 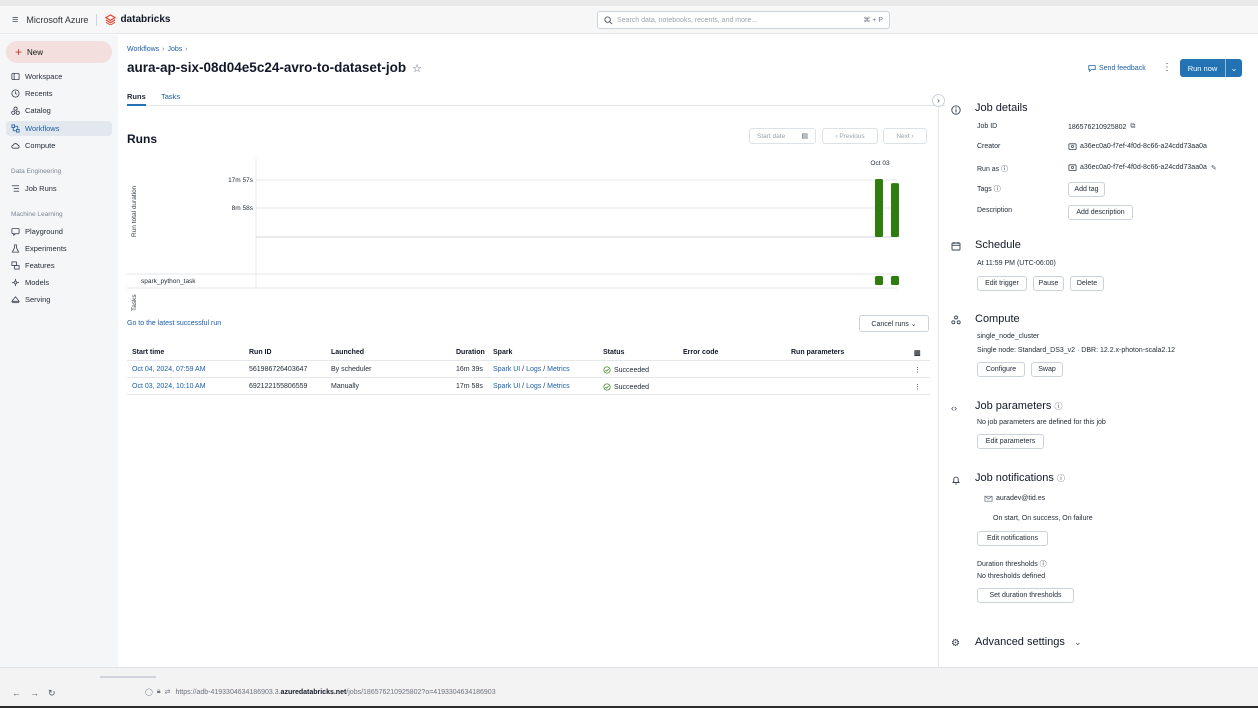 What do you see at coordinates (1143, 146) in the screenshot?
I see `creator: a36ec0a0-f7ef-4f0d-8c66-a24cdd73aa0a` at bounding box center [1143, 146].